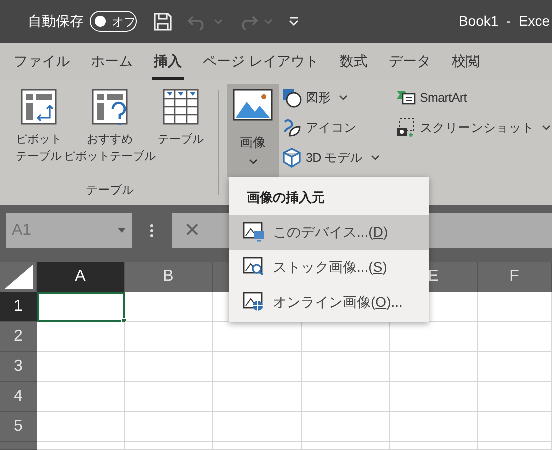  I want to click on autosave-label: 自動保存, so click(56, 21).